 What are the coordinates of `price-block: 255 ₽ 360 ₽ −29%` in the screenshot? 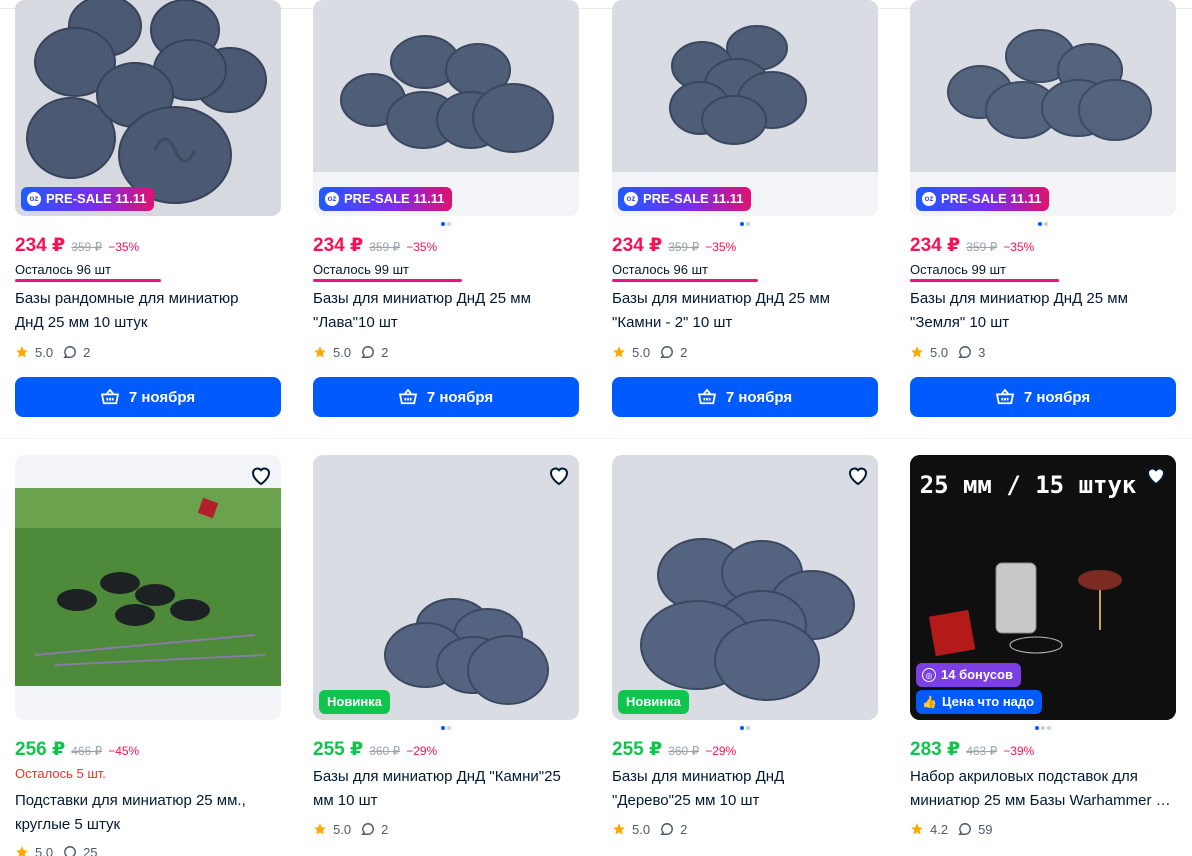 It's located at (375, 749).